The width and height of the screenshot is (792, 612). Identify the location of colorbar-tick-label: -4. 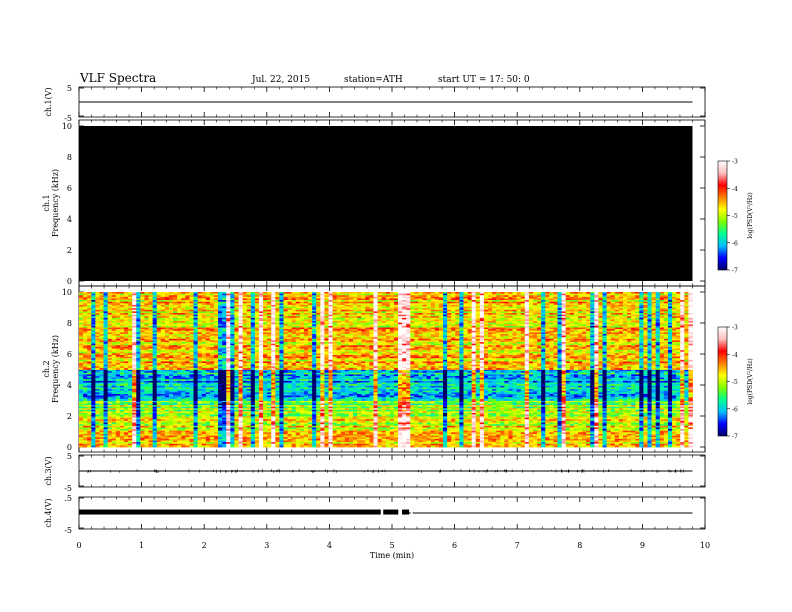
(735, 189).